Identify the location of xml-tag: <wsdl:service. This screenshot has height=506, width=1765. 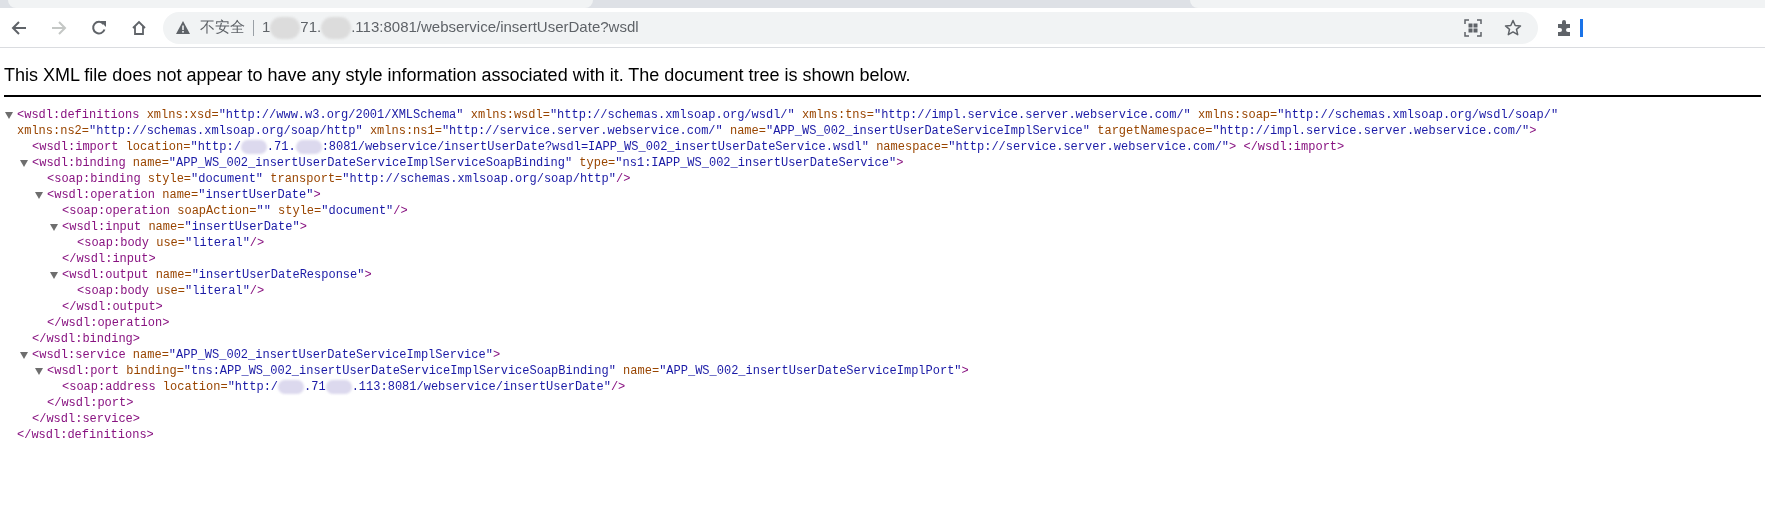
(79, 355).